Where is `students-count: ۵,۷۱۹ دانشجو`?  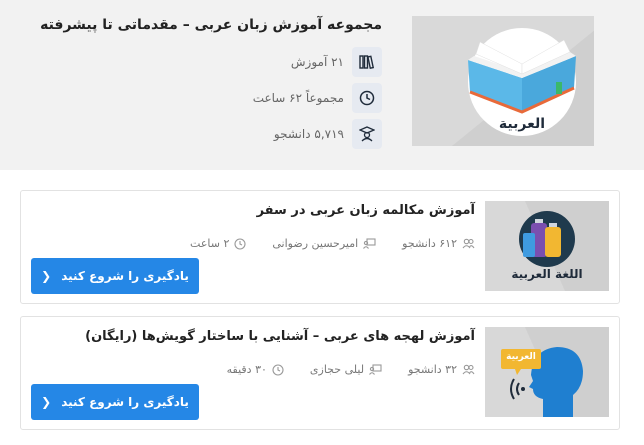
students-count: ۵,۷۱۹ دانشجو is located at coordinates (308, 134).